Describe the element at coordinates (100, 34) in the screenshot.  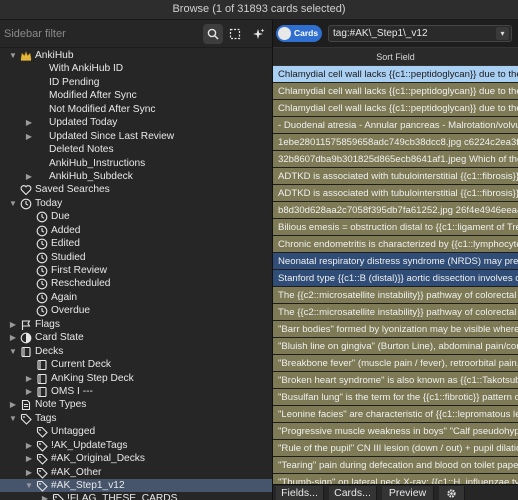
I see `sidebar-filter-input` at that location.